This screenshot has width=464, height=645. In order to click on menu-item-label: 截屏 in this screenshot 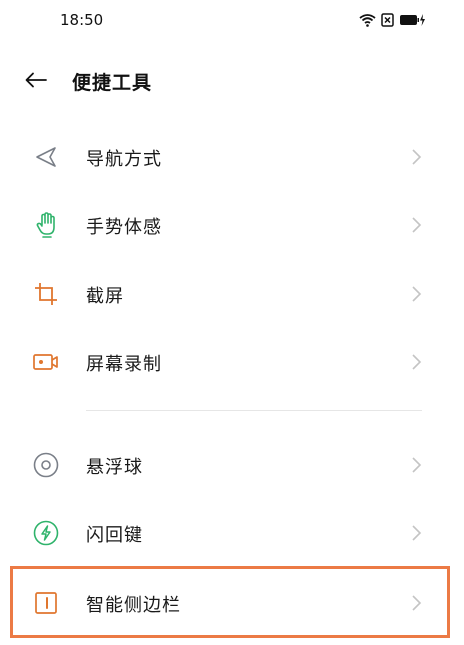, I will do `click(105, 296)`.